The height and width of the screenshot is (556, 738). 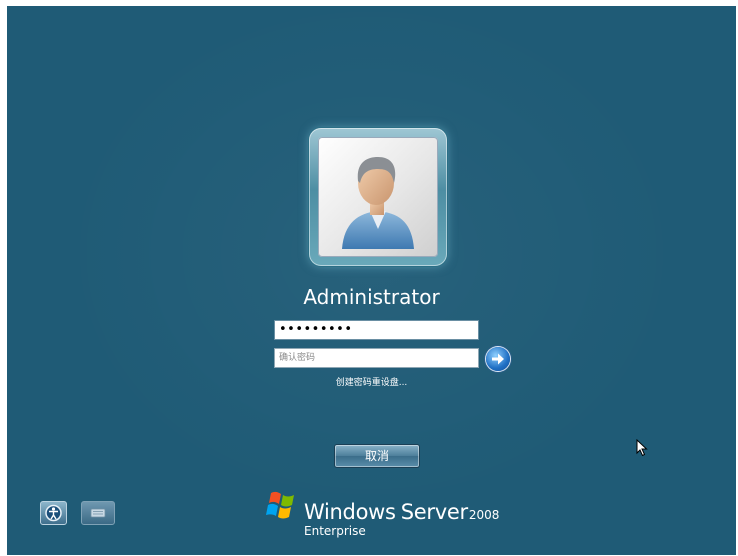 I want to click on cancel-button: 取消, so click(x=377, y=456).